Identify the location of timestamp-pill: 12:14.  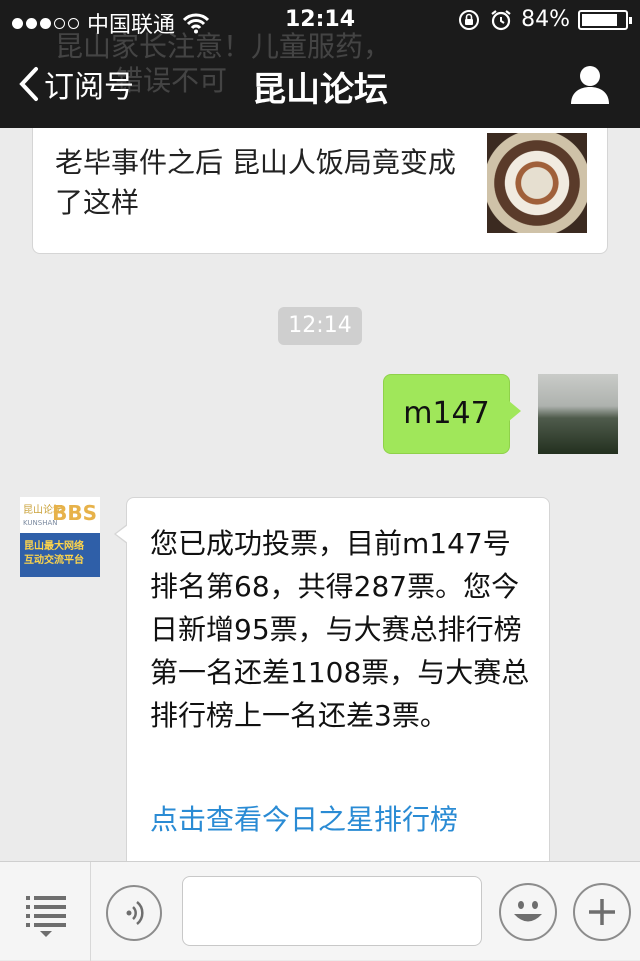
(320, 326).